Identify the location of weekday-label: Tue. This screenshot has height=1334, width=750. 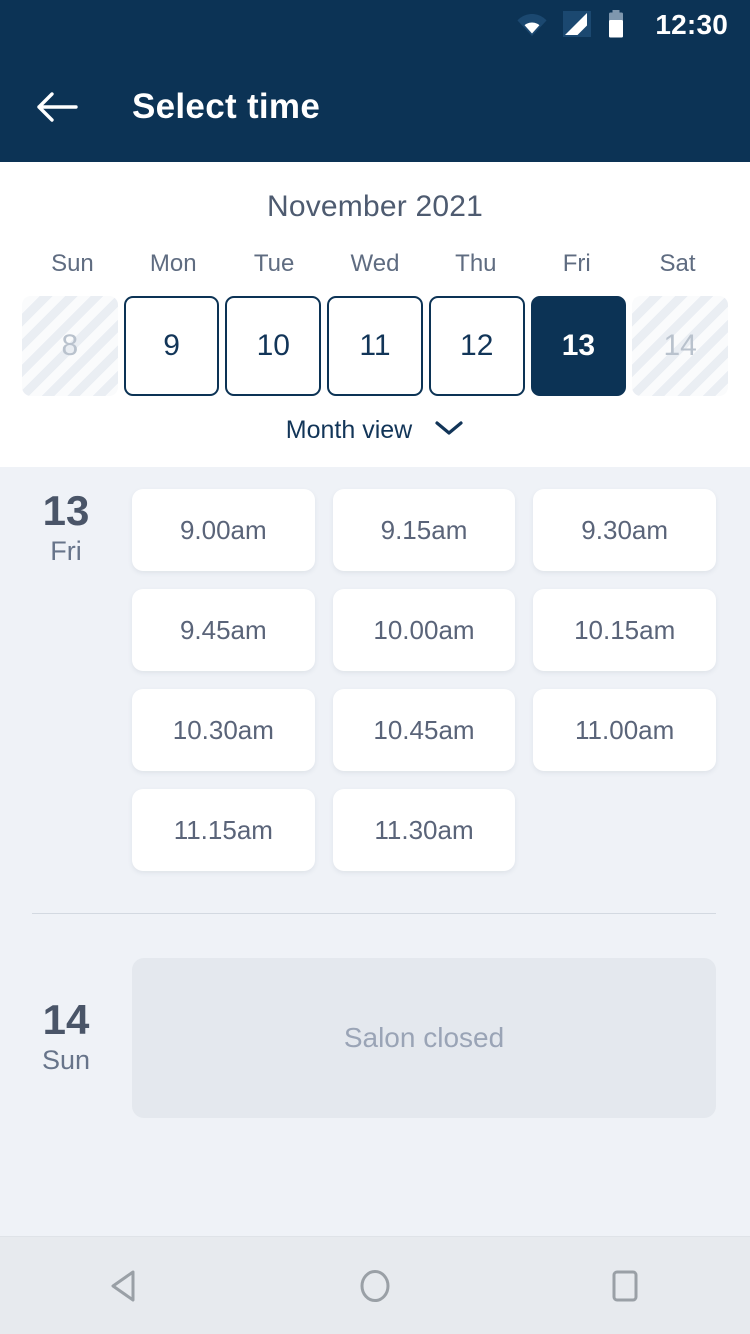
(274, 263).